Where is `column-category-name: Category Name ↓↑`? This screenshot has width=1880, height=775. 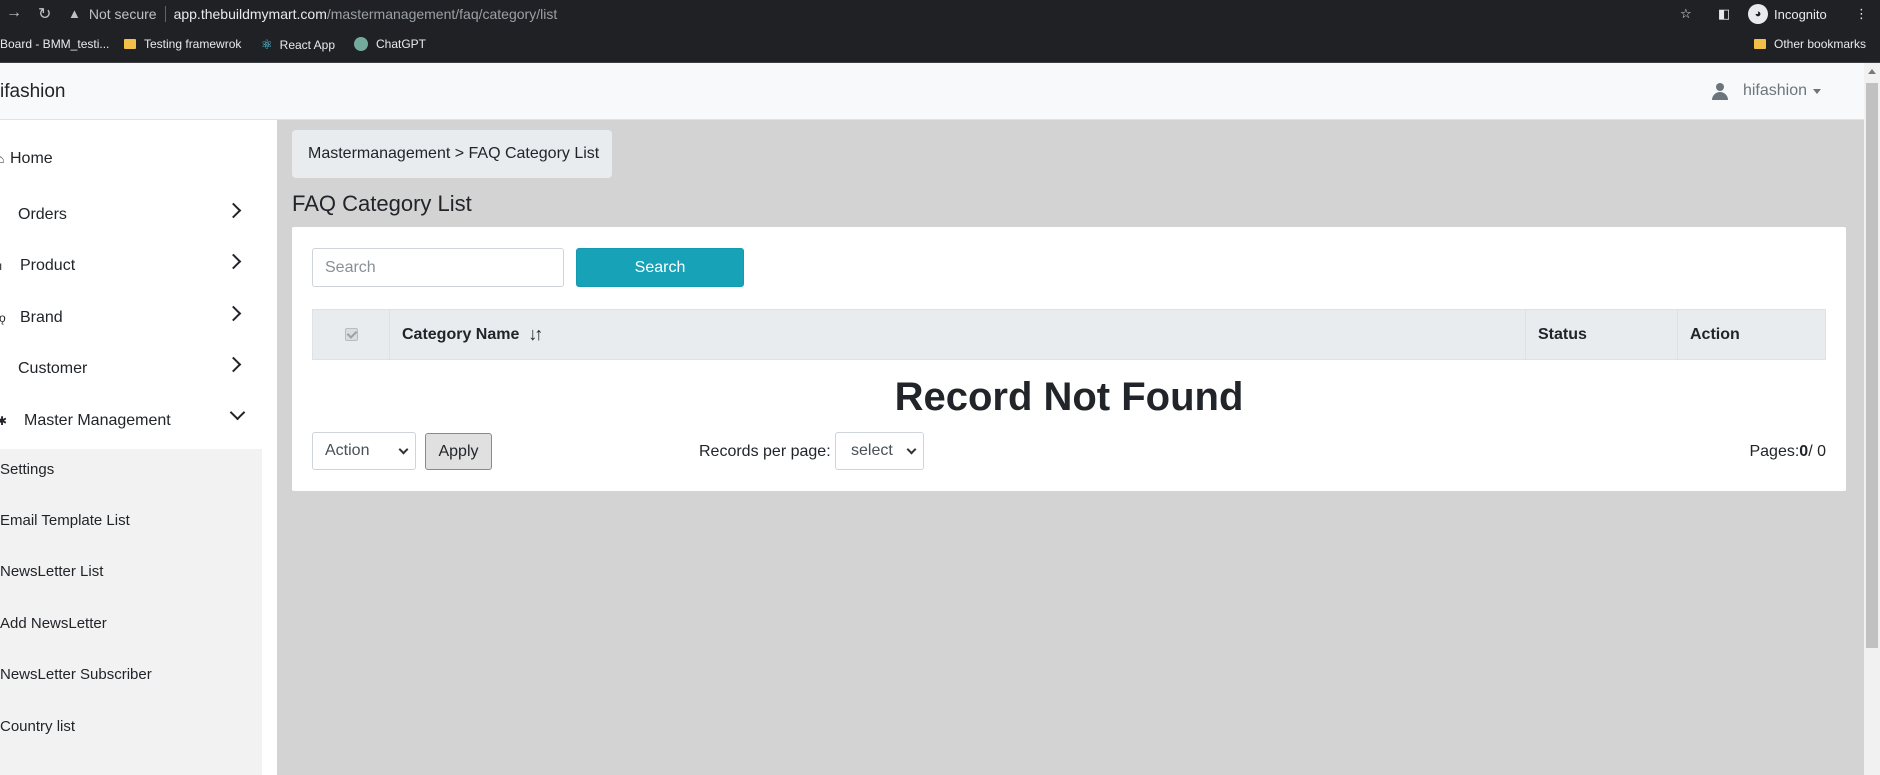
column-category-name: Category Name ↓↑ is located at coordinates (958, 334).